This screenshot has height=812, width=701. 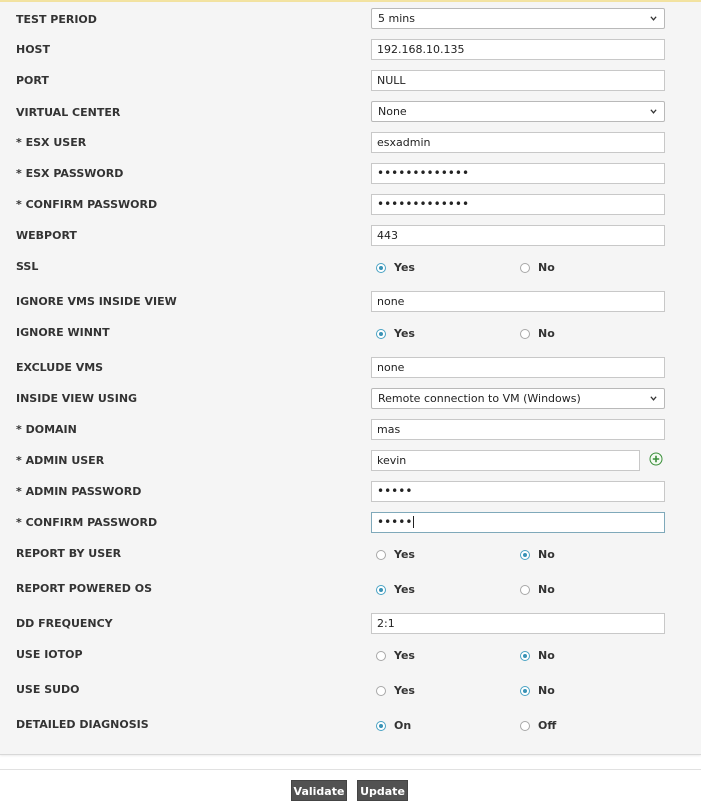 I want to click on admin-user-input: kevin, so click(x=505, y=460).